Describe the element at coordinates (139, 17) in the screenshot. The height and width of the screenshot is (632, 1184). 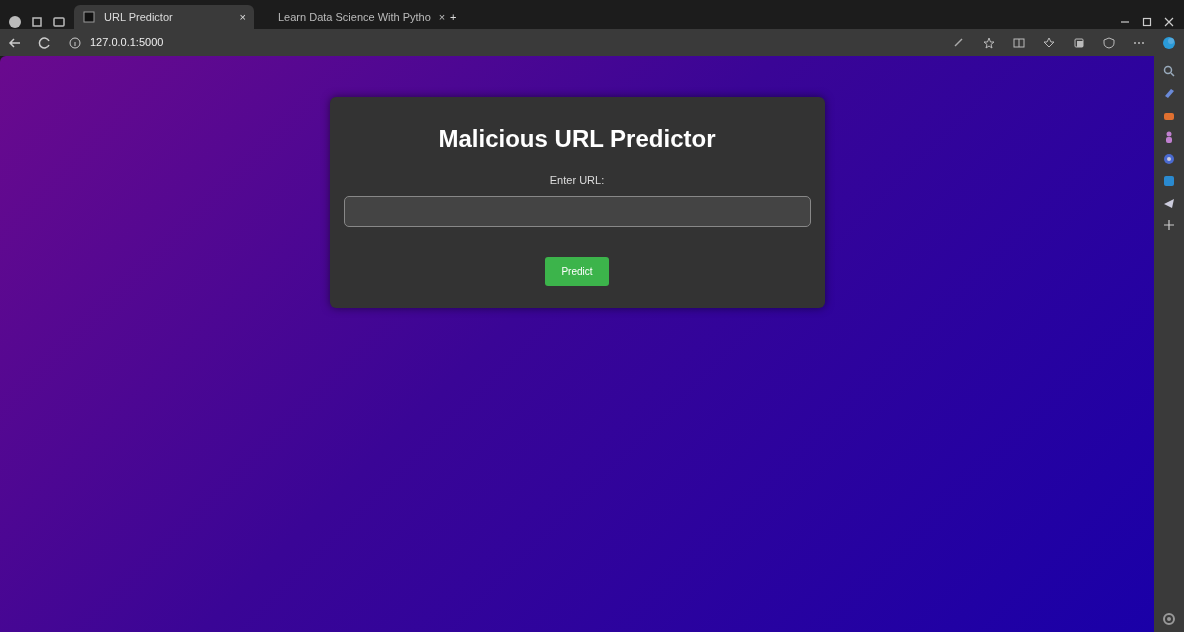
I see `tab-title: URL Predictor` at that location.